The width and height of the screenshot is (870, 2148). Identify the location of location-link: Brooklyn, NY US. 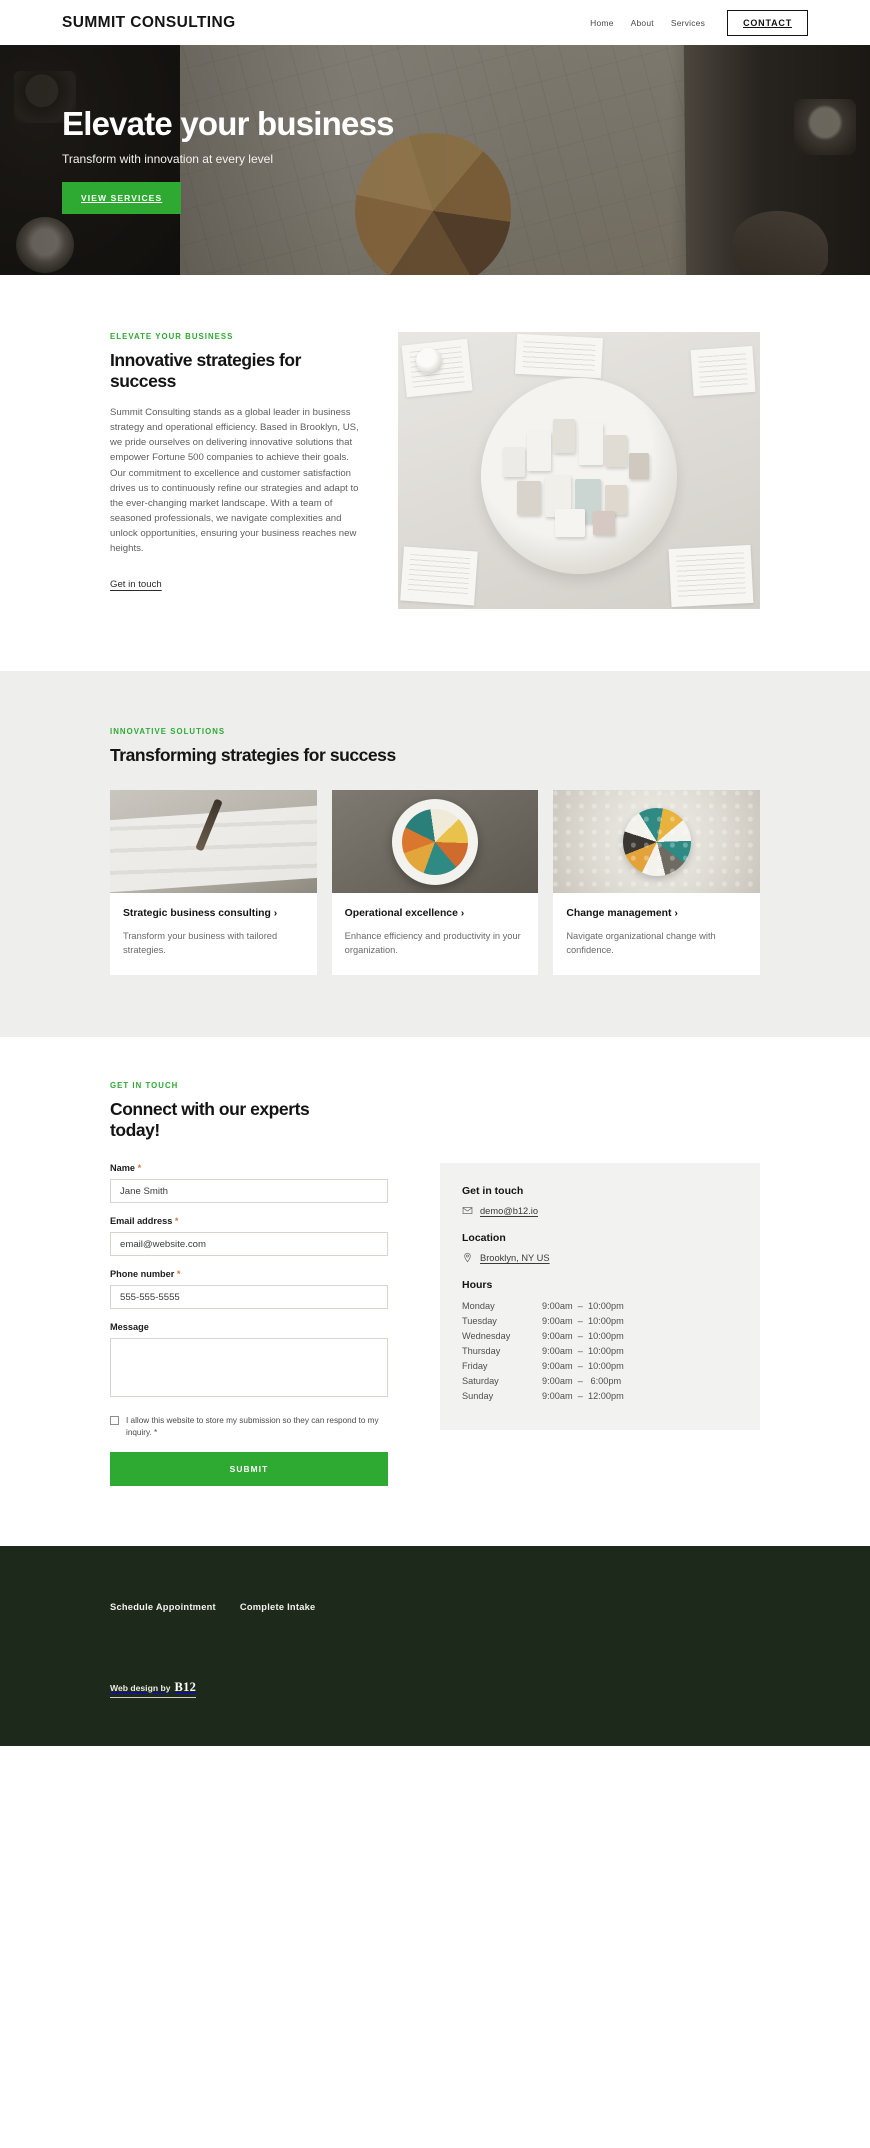
(515, 1258).